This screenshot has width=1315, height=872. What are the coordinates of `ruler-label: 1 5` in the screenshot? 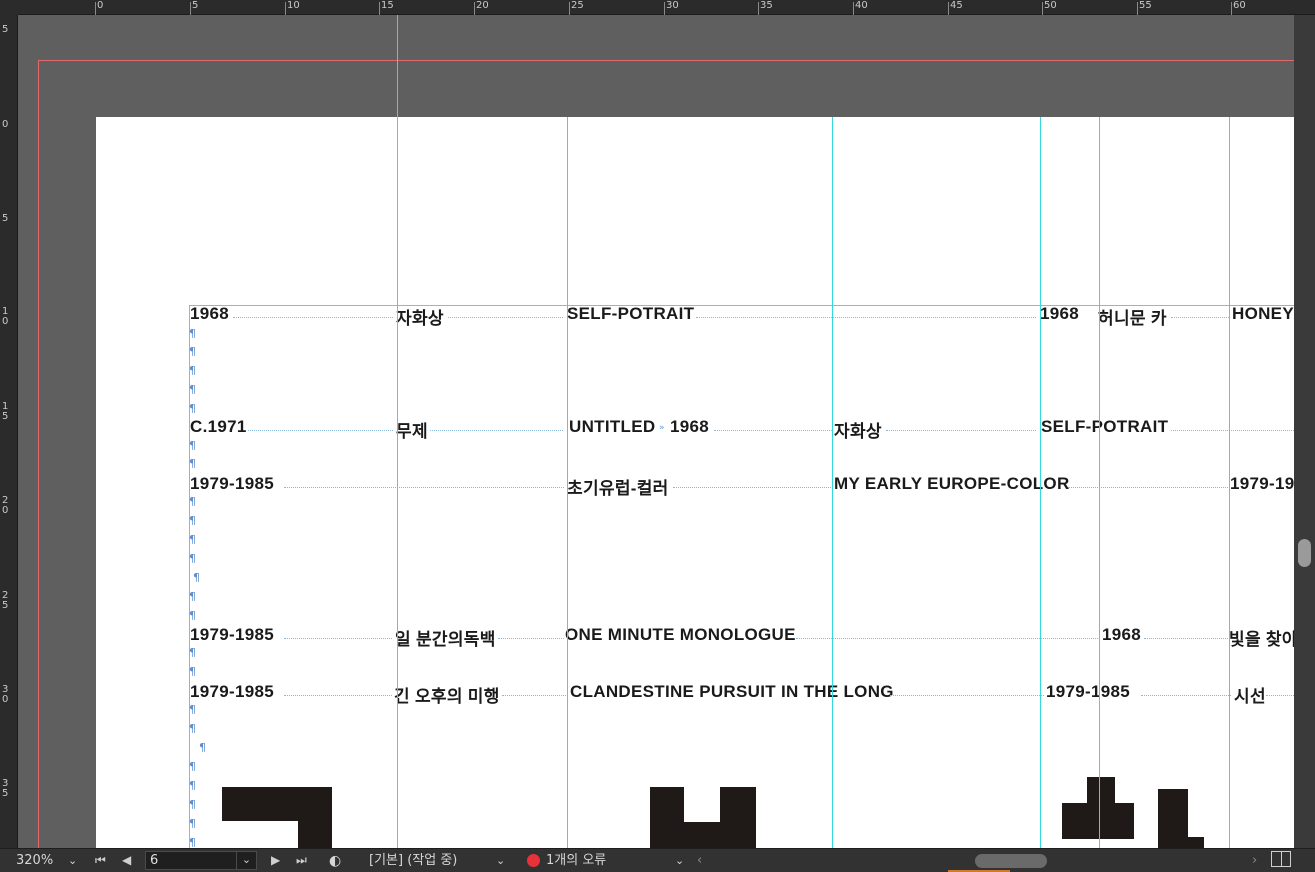 It's located at (5, 411).